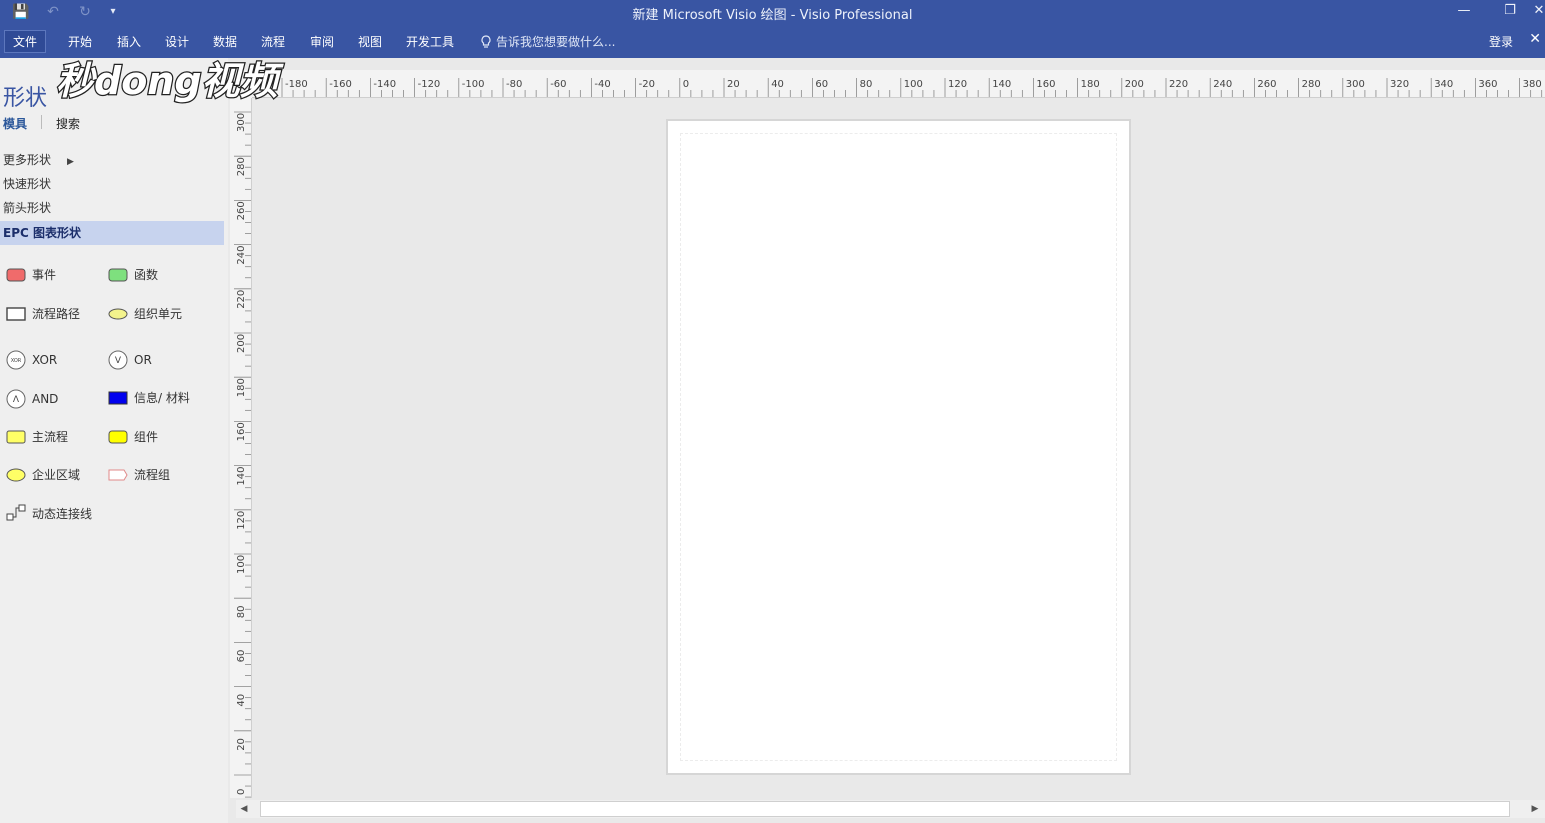 The image size is (1545, 823). Describe the element at coordinates (112, 233) in the screenshot. I see `epc-shapes-item: EPC 图表形状` at that location.